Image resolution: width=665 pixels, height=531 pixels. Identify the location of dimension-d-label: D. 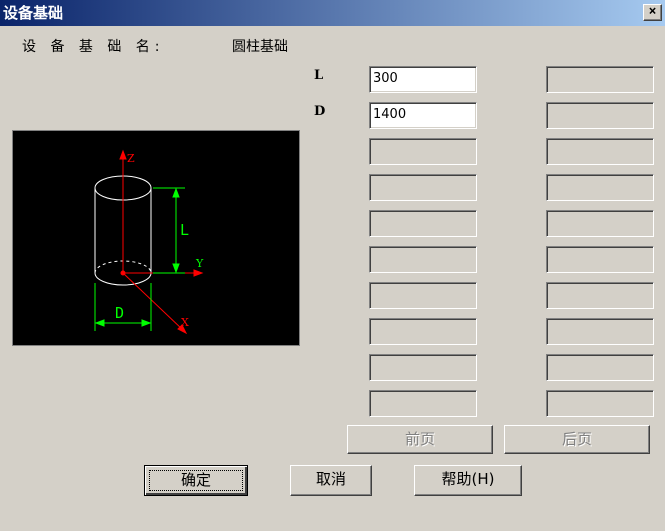
(119, 313).